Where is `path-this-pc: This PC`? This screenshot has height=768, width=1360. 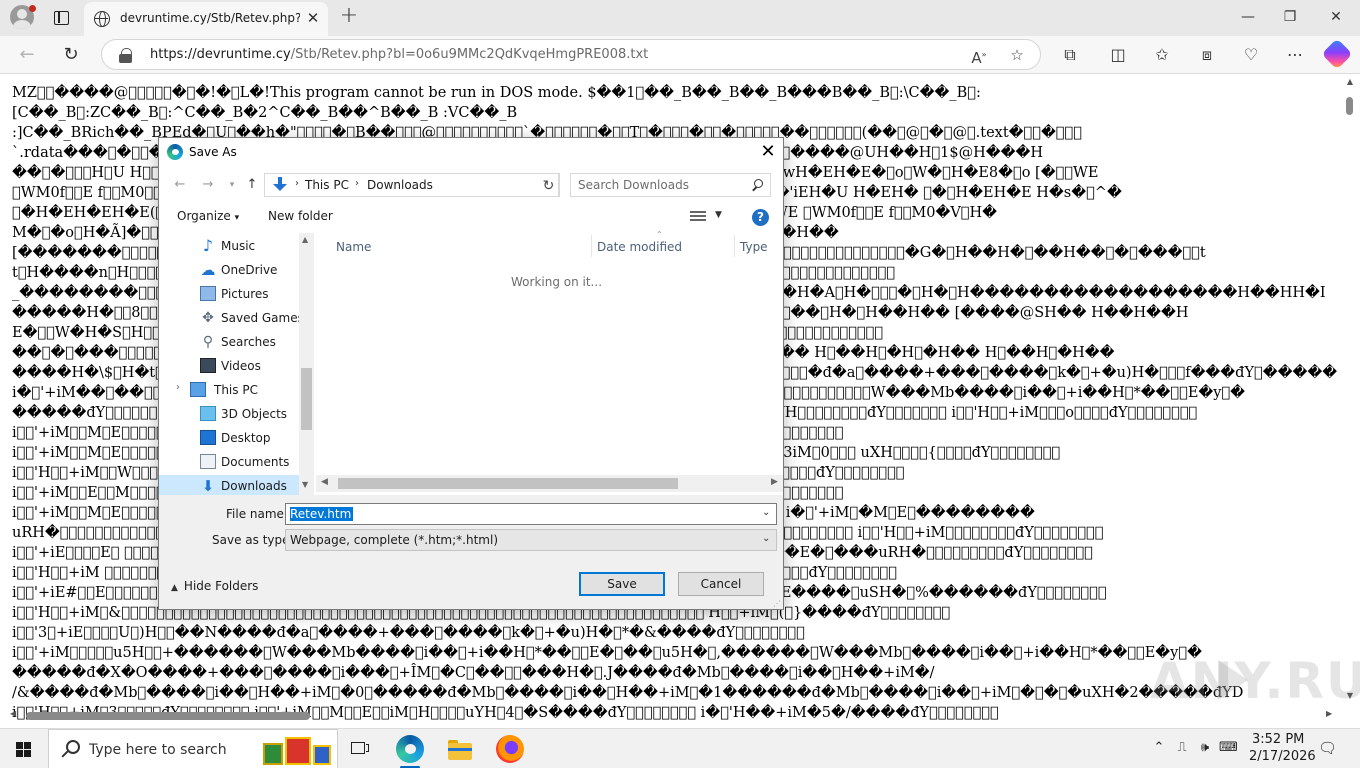
path-this-pc: This PC is located at coordinates (327, 185).